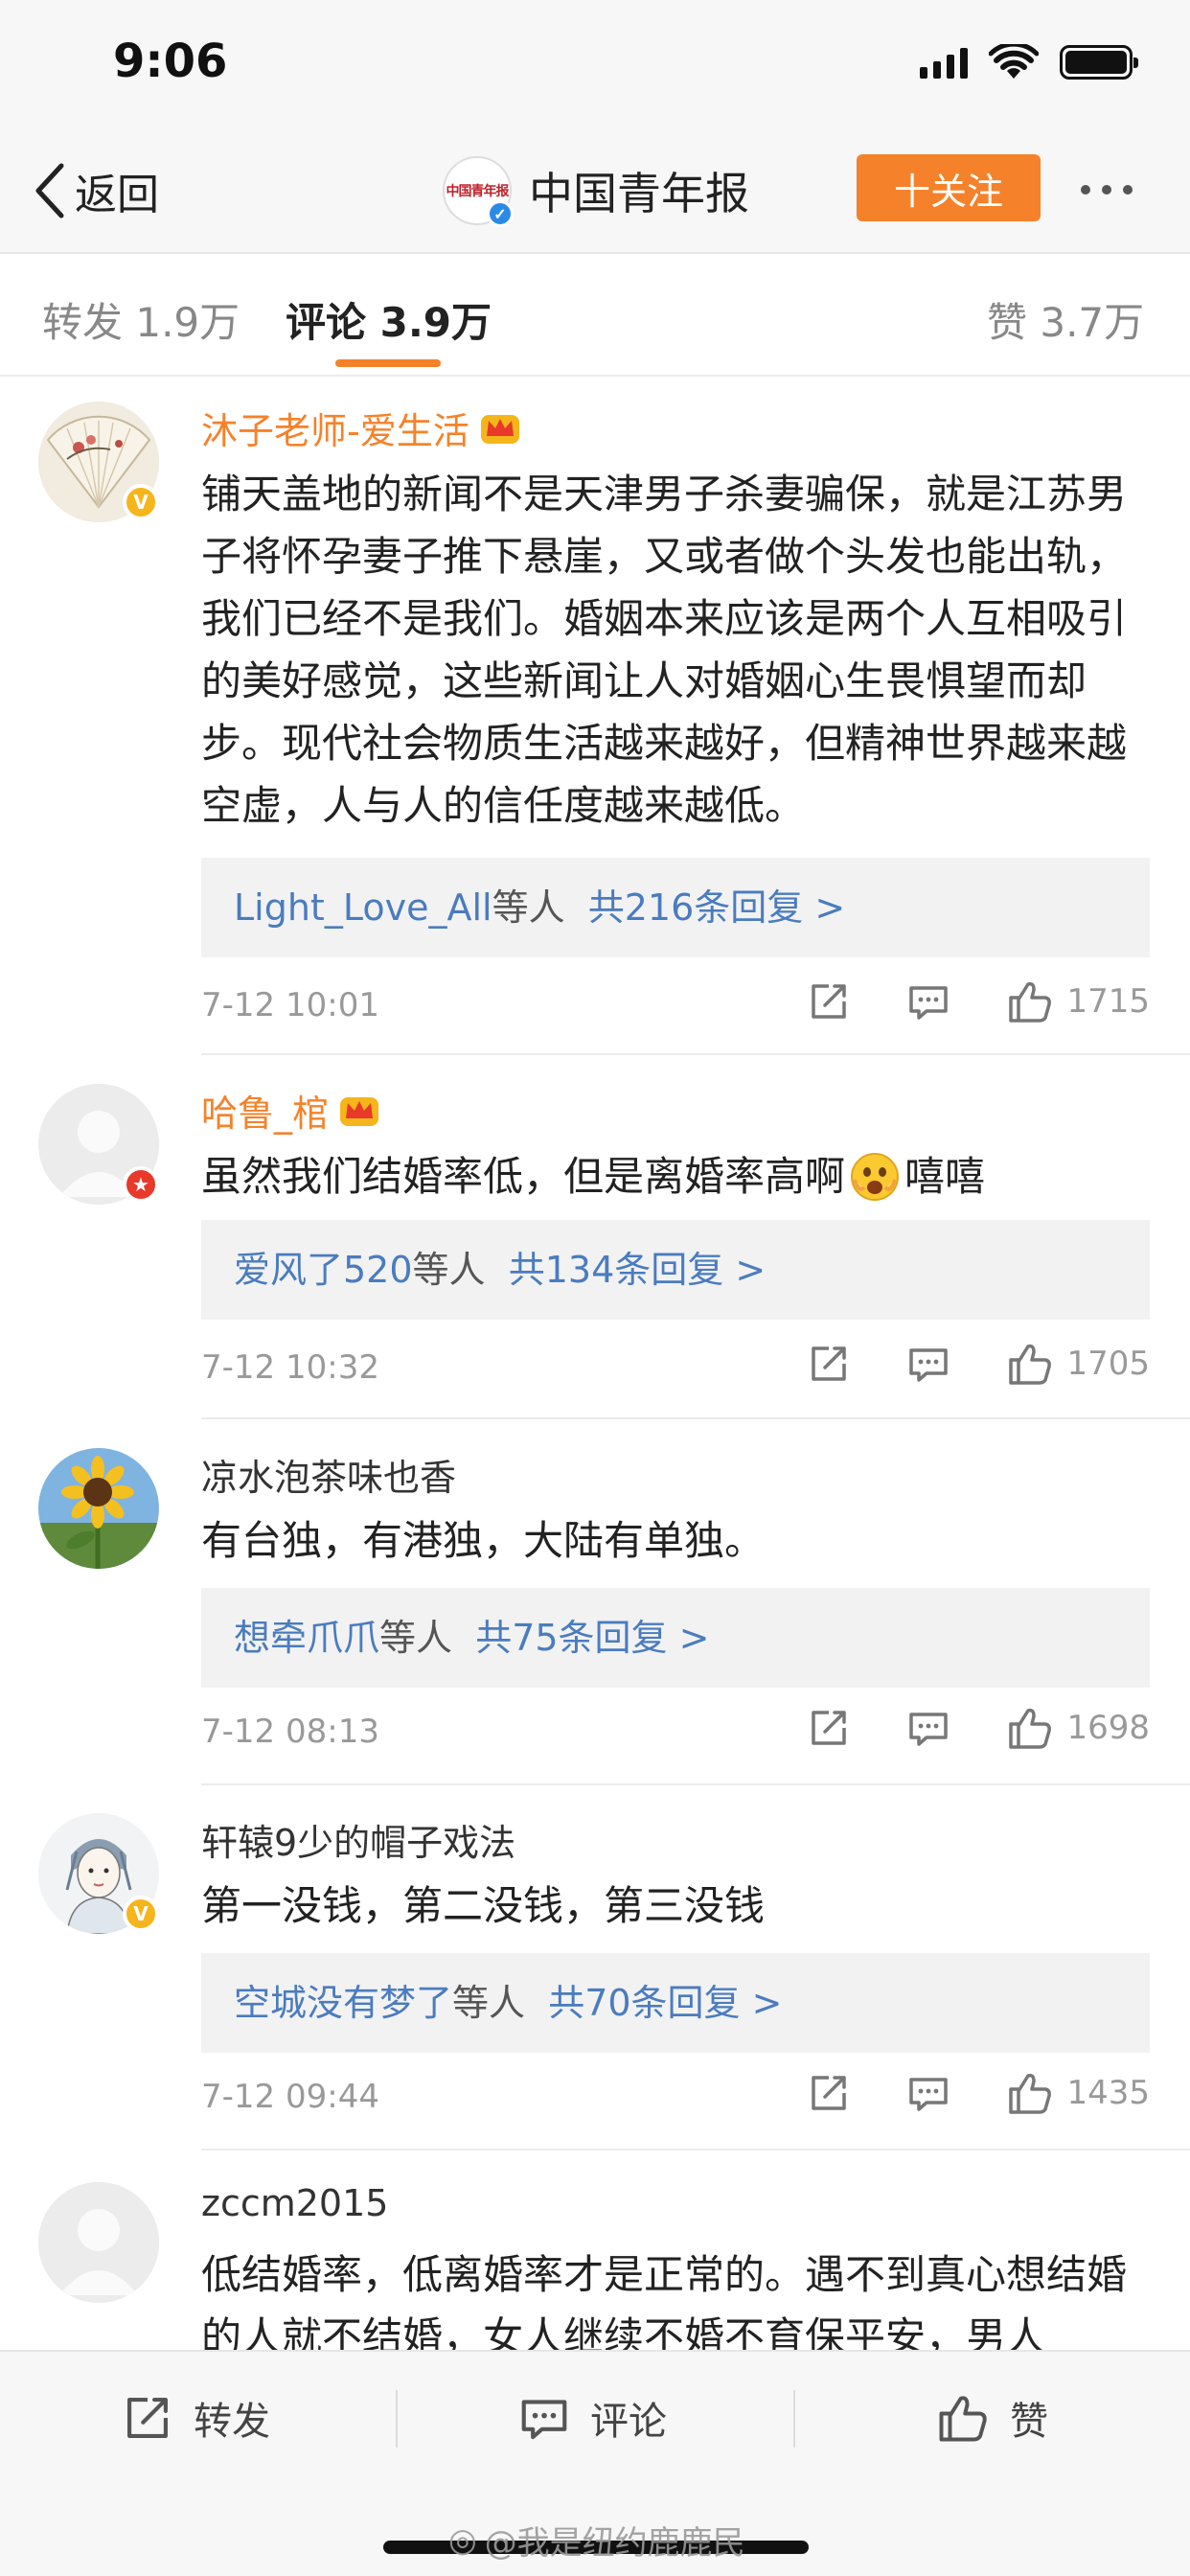  Describe the element at coordinates (478, 191) in the screenshot. I see `account-logo: 中国青年报` at that location.